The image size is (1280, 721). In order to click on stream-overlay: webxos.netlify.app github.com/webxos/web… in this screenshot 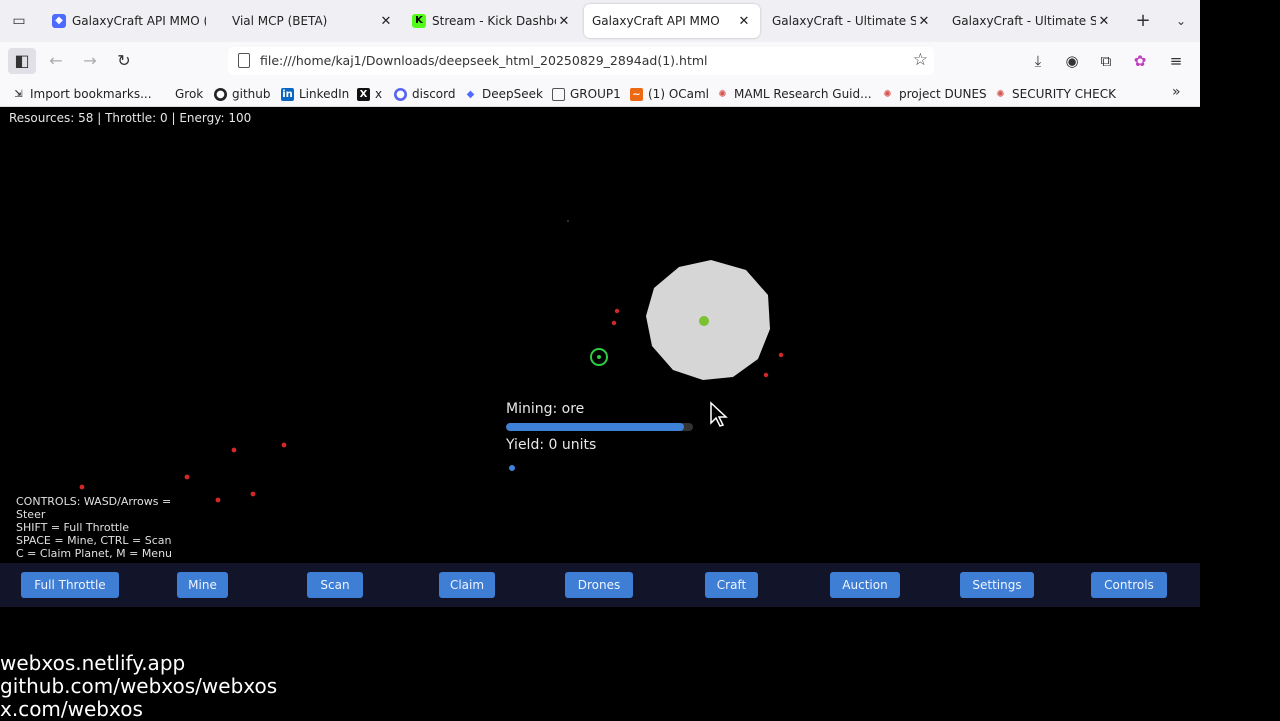, I will do `click(138, 686)`.